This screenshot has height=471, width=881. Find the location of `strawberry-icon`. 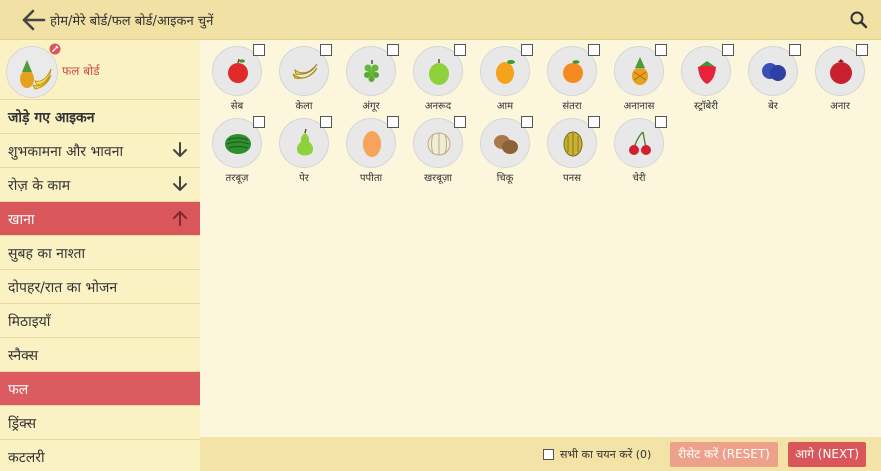

strawberry-icon is located at coordinates (707, 72).